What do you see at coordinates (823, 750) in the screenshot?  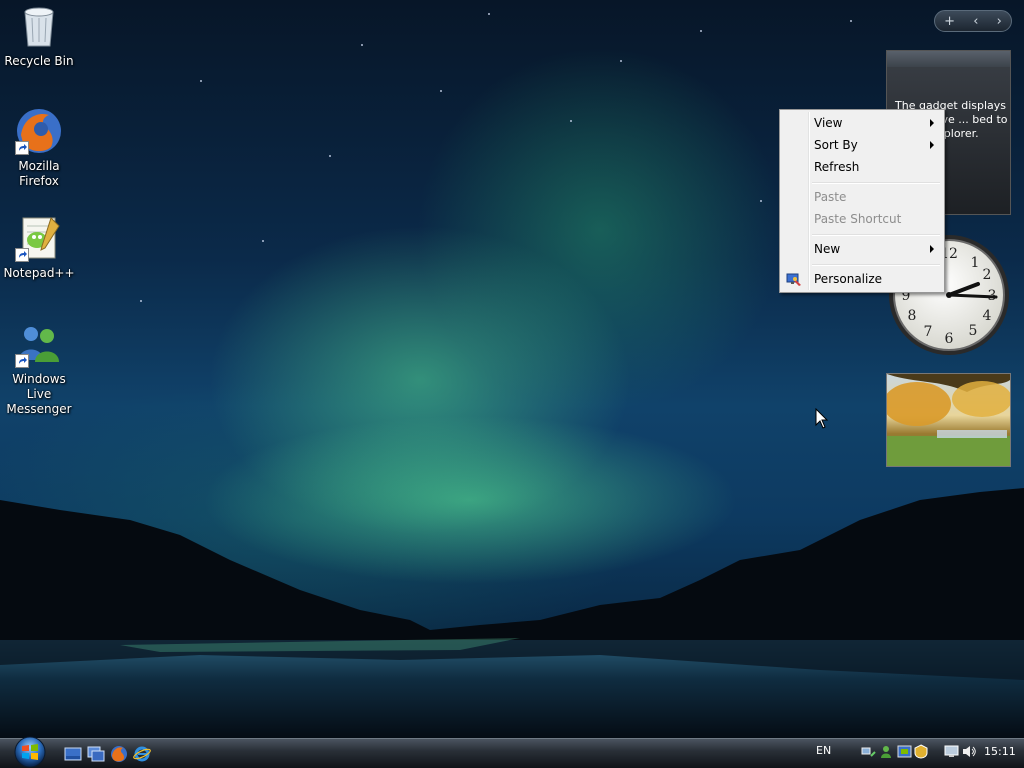 I see `language-indicator: EN` at bounding box center [823, 750].